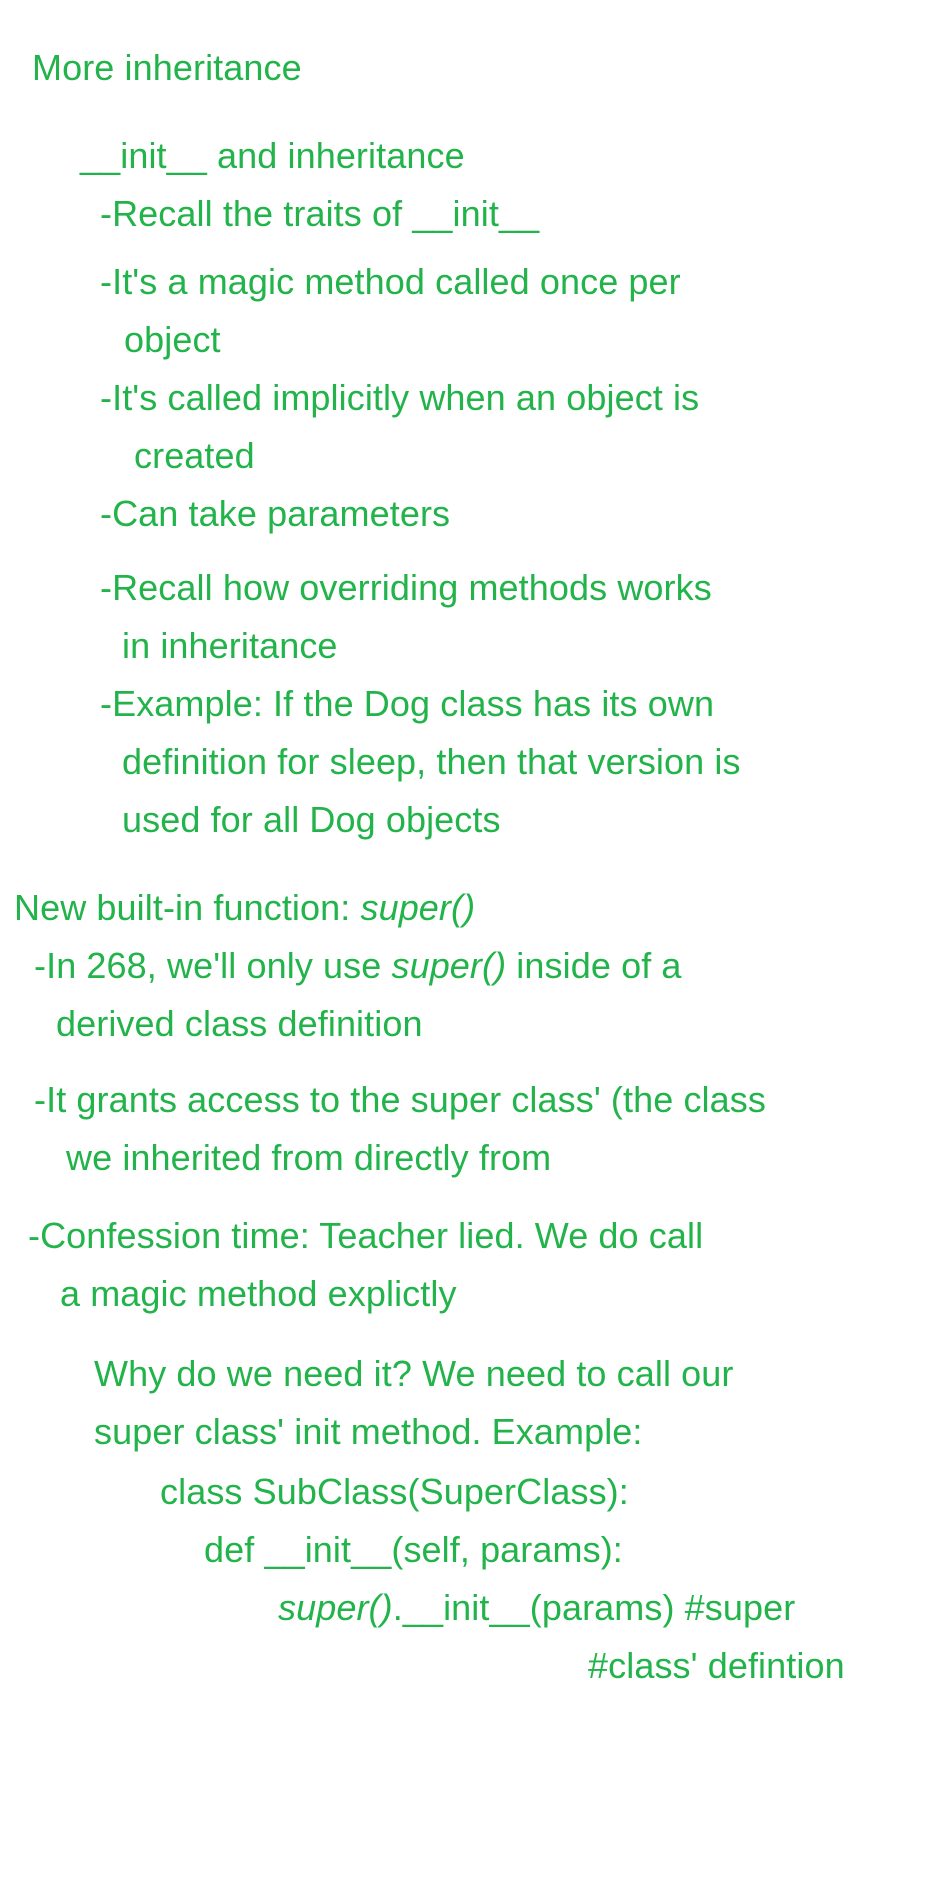 The height and width of the screenshot is (1896, 928). Describe the element at coordinates (368, 1431) in the screenshot. I see `why-continuation: super class' init method. Example:` at that location.